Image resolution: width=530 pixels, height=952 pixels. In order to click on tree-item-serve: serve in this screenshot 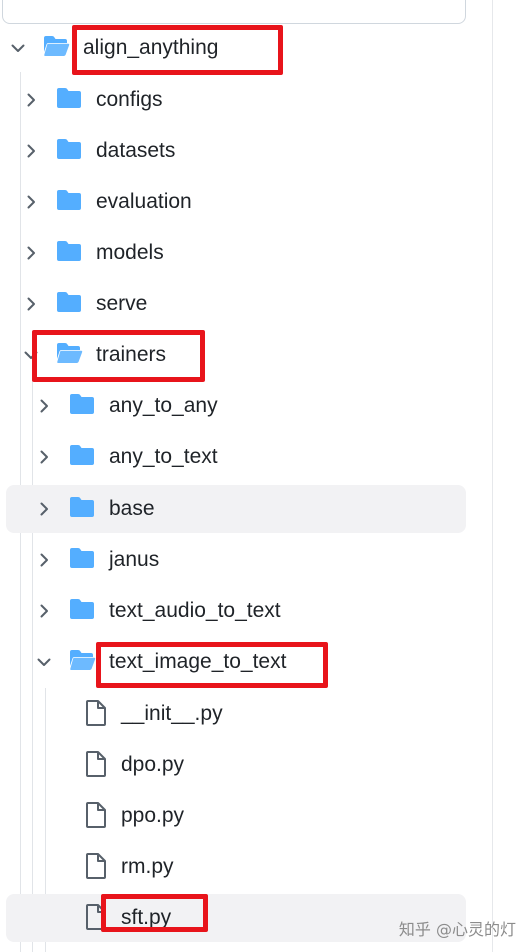, I will do `click(236, 304)`.